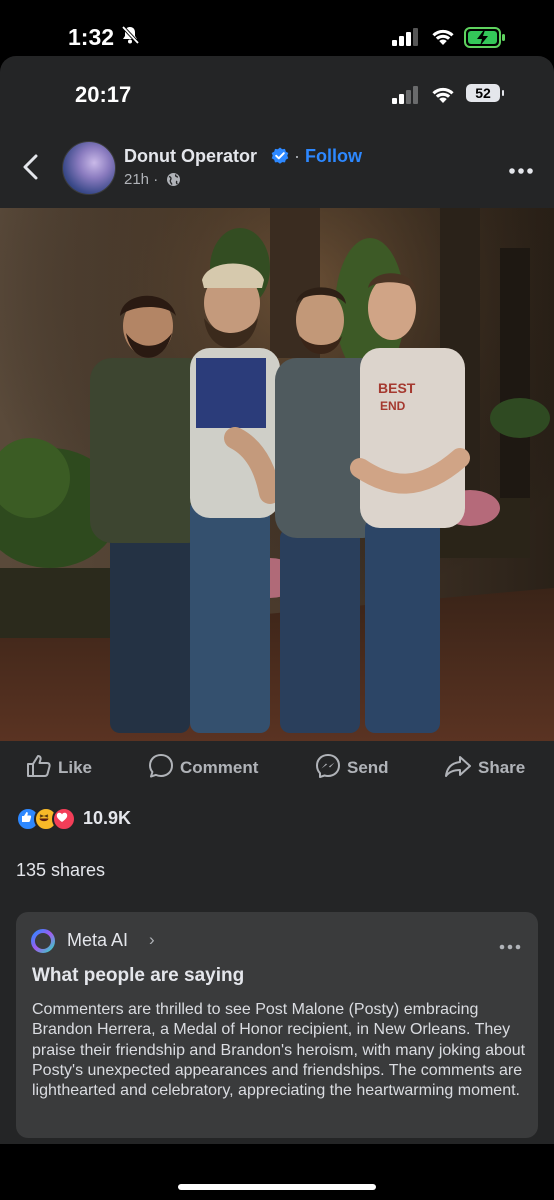 The image size is (554, 1200). I want to click on inner-status-time: 20:17, so click(103, 94).